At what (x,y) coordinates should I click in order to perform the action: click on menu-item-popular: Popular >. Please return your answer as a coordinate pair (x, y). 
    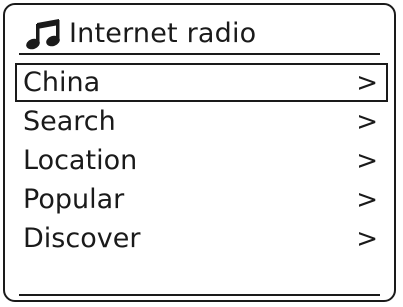
    Looking at the image, I should click on (201, 199).